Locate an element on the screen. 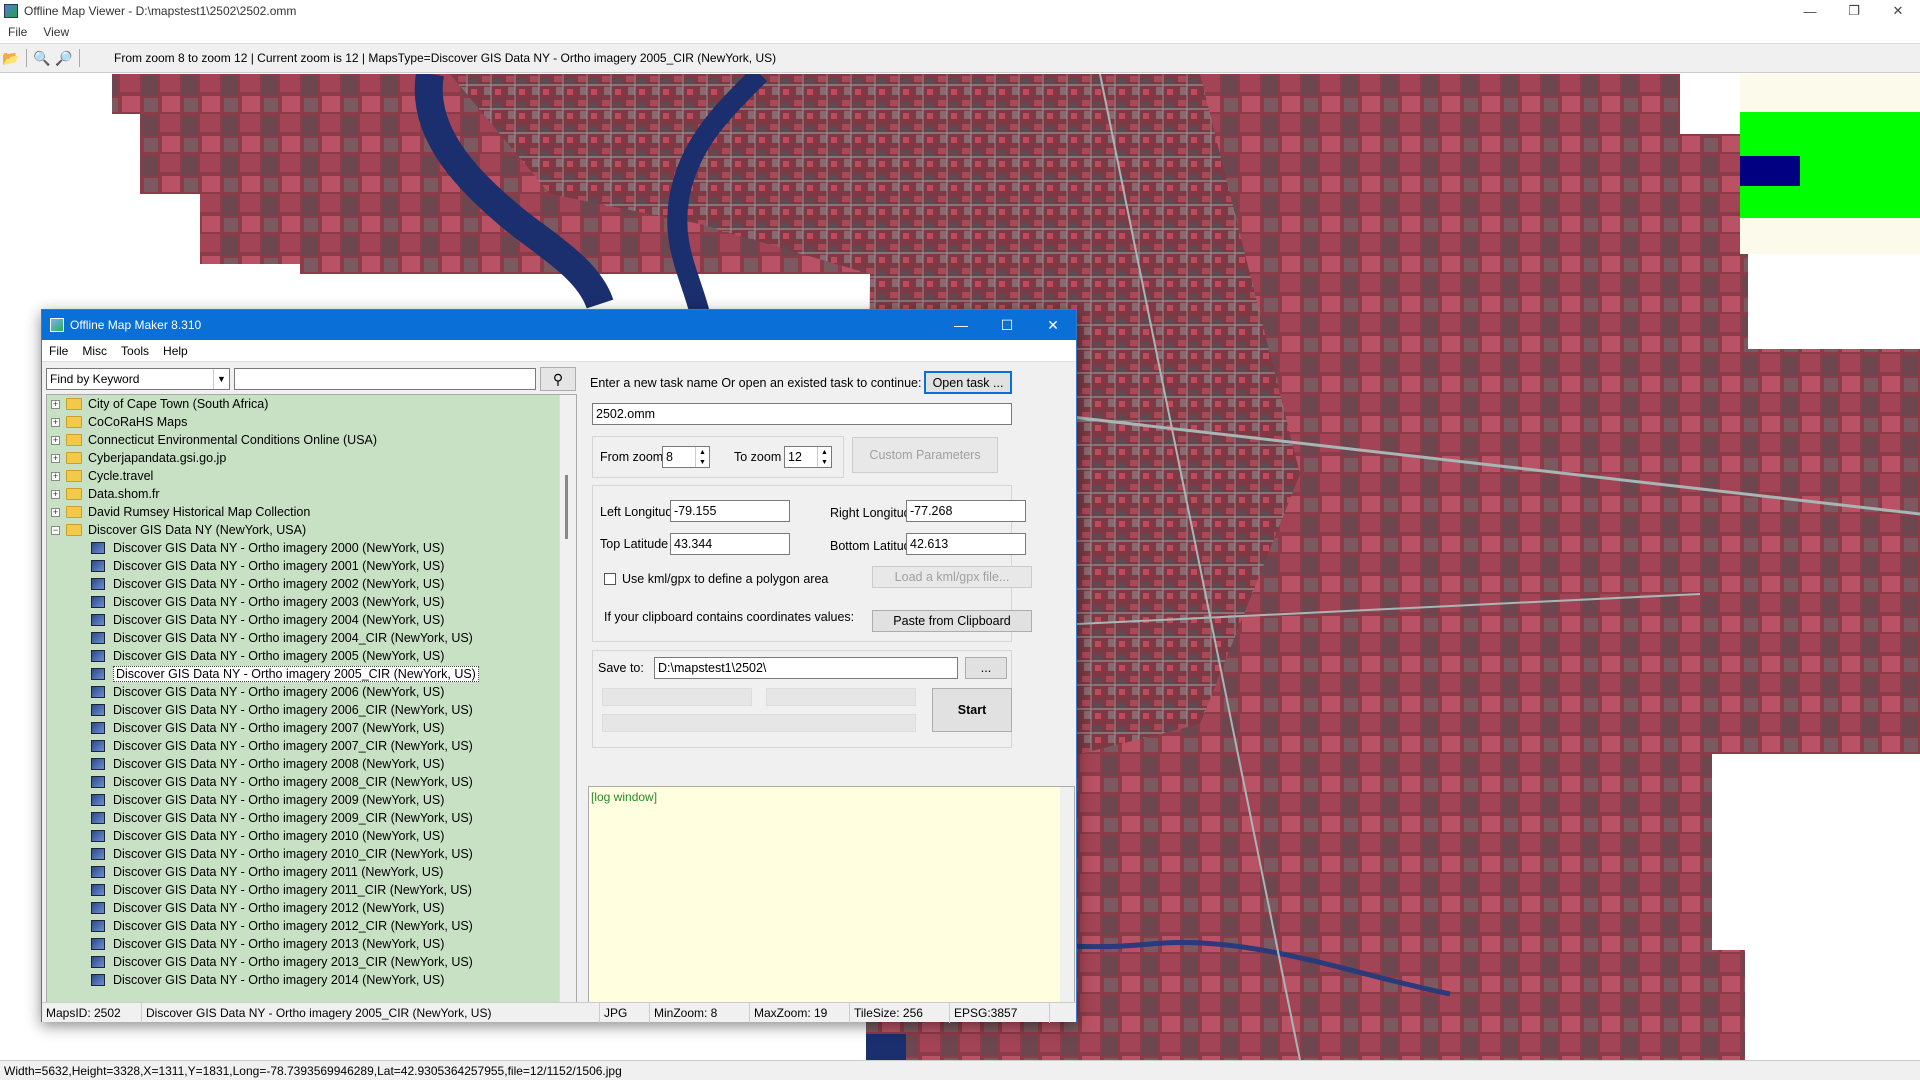 The image size is (1920, 1080). tree-folder-item: + Cycle.travel is located at coordinates (311, 476).